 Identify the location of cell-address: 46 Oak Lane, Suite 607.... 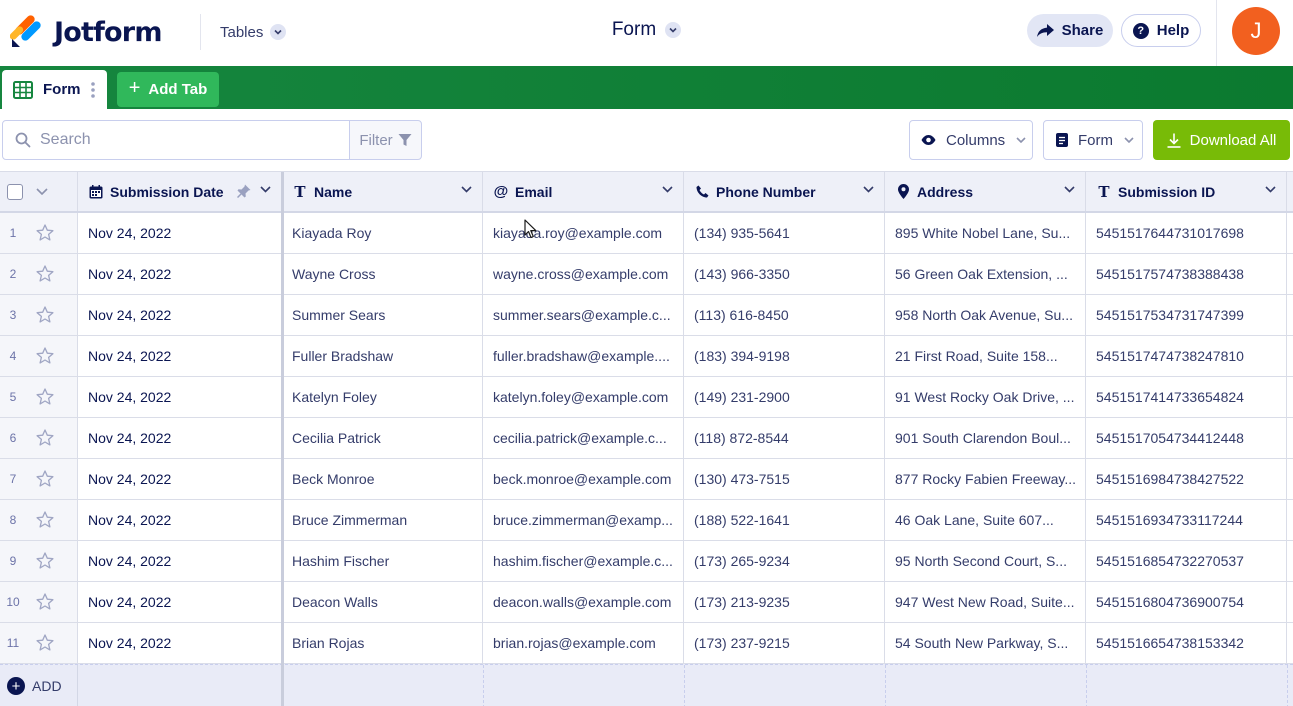
(985, 520).